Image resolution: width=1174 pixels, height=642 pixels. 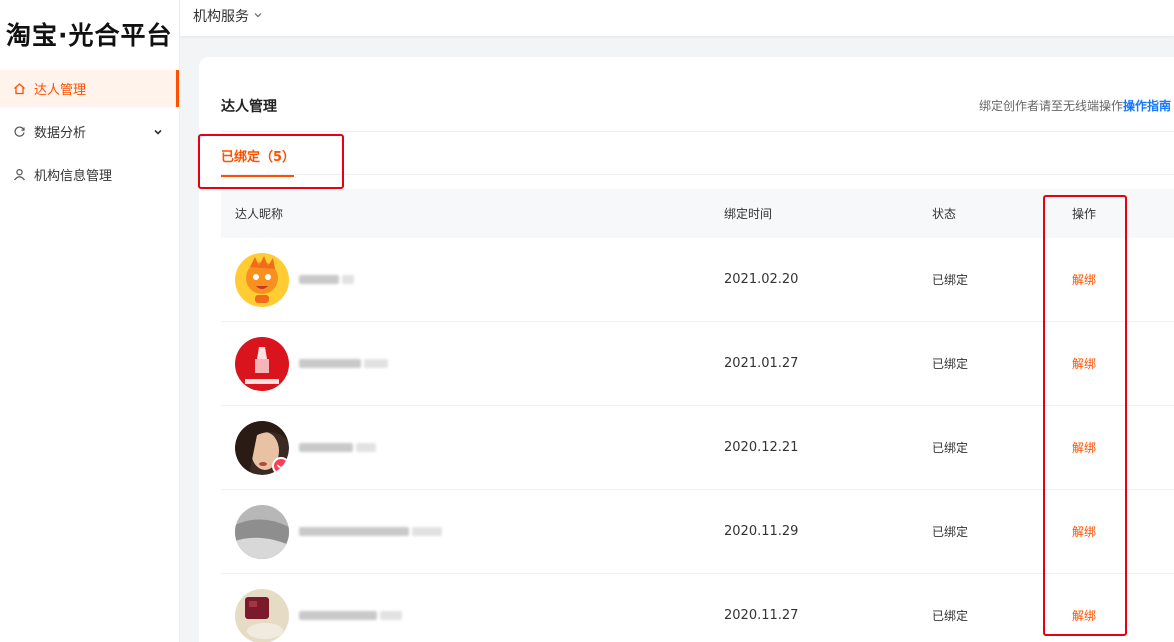 What do you see at coordinates (19, 175) in the screenshot?
I see `user-icon` at bounding box center [19, 175].